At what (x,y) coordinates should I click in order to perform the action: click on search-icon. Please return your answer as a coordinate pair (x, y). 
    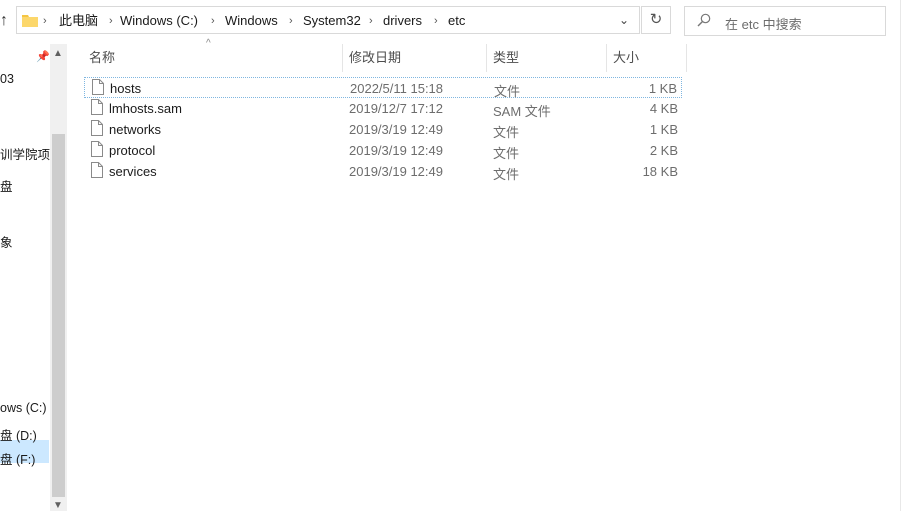
    Looking at the image, I should click on (704, 20).